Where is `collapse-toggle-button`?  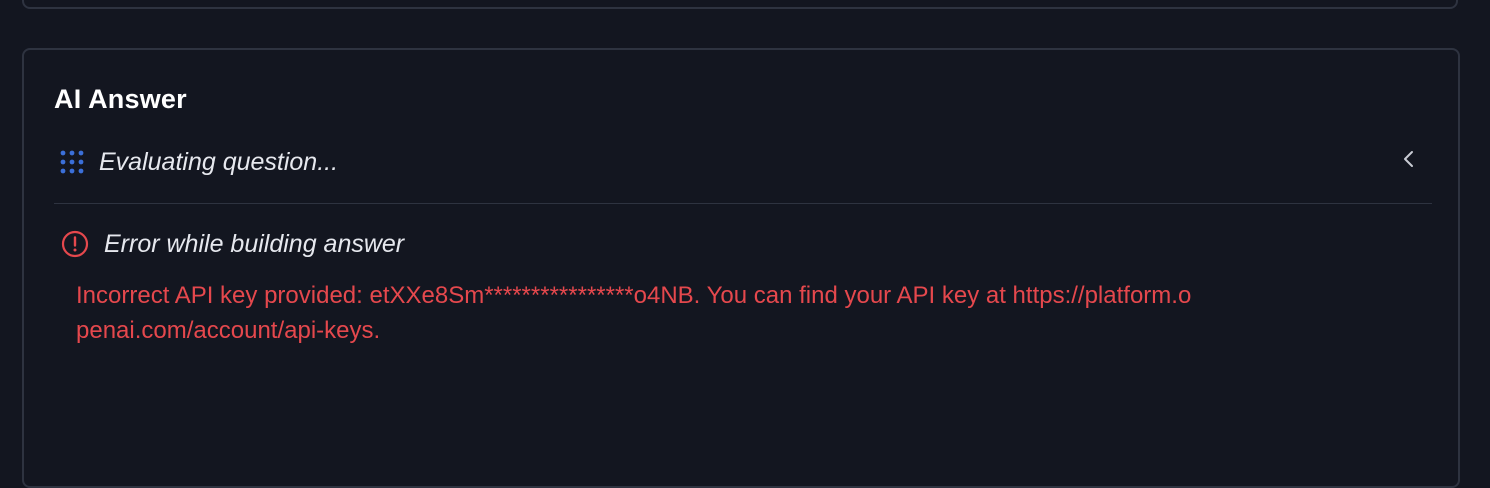
collapse-toggle-button is located at coordinates (1409, 161).